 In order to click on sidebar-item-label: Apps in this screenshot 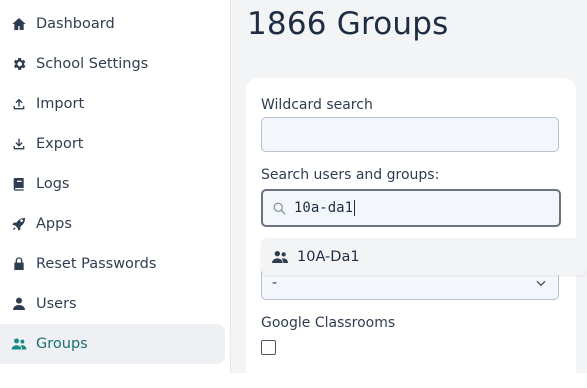, I will do `click(54, 224)`.